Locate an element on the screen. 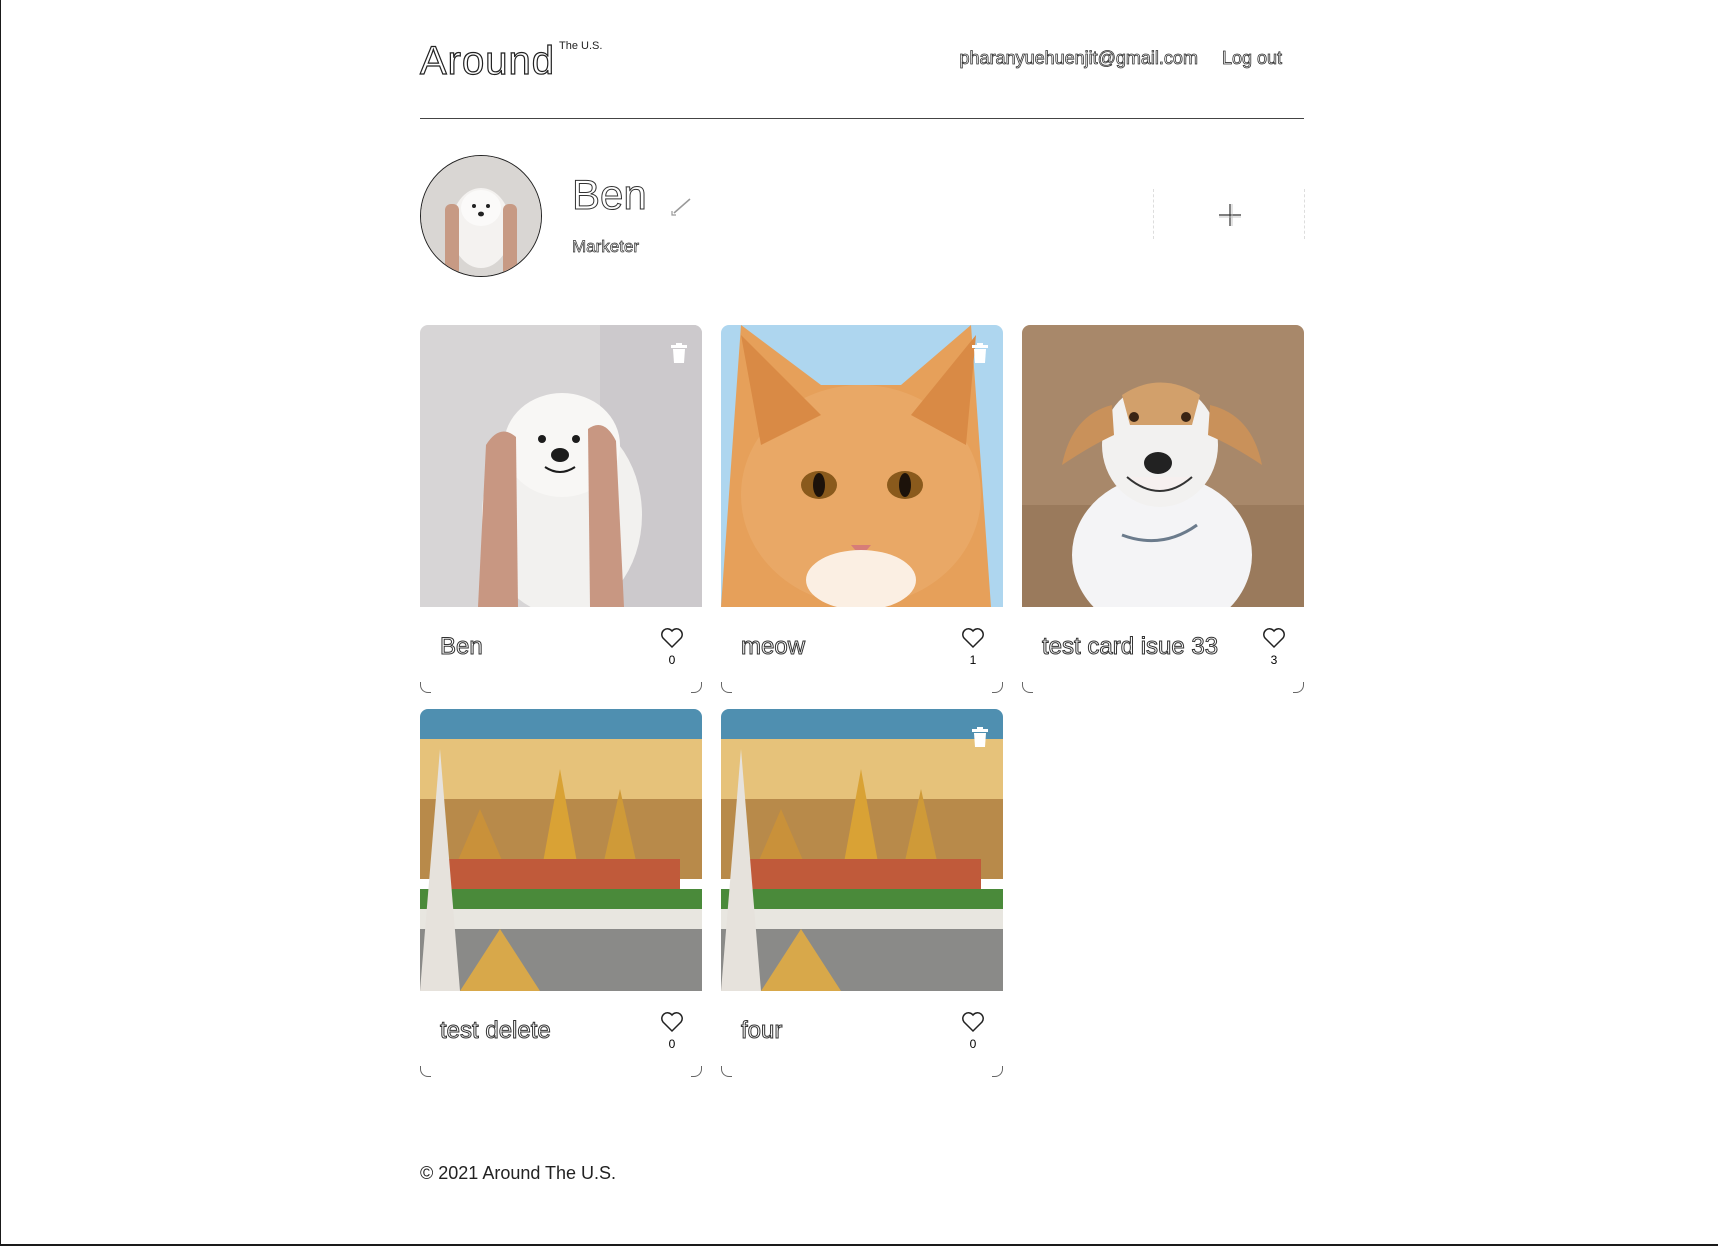  card: test delete 0 is located at coordinates (561, 893).